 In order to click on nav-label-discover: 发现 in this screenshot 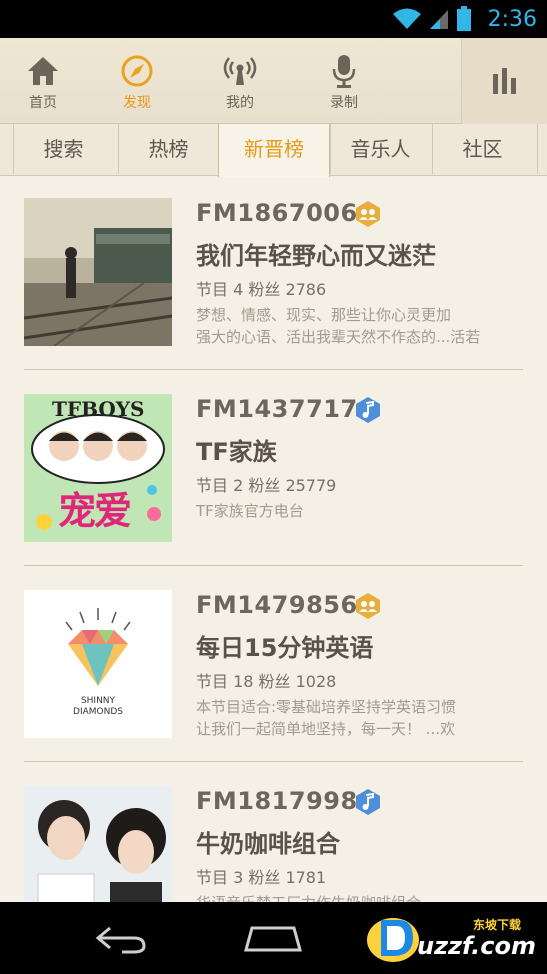, I will do `click(137, 103)`.